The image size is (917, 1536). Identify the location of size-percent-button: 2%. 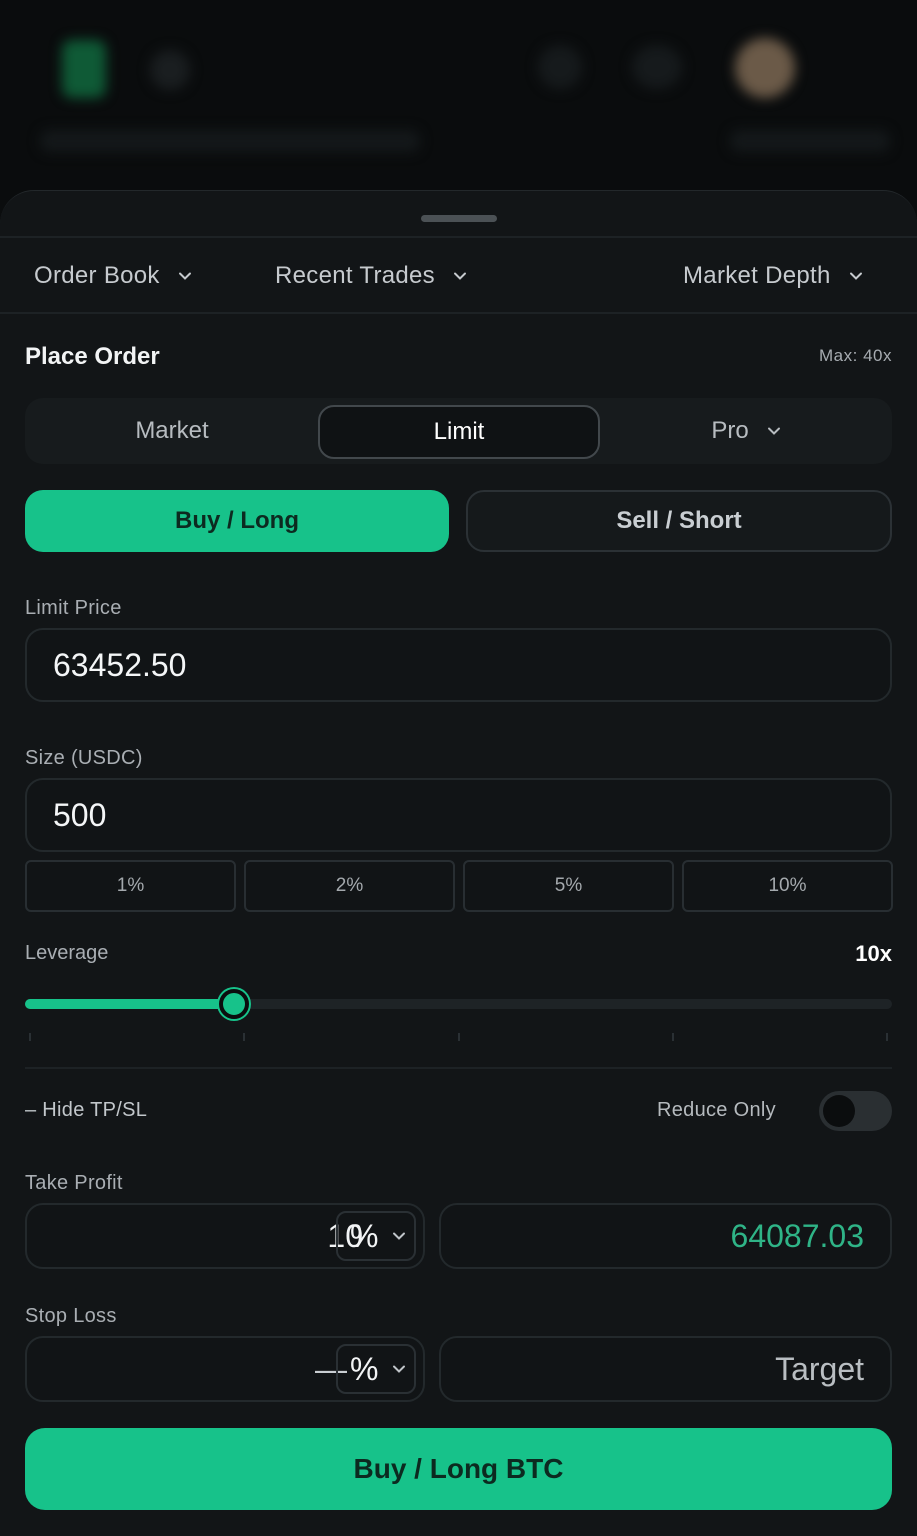
(349, 886).